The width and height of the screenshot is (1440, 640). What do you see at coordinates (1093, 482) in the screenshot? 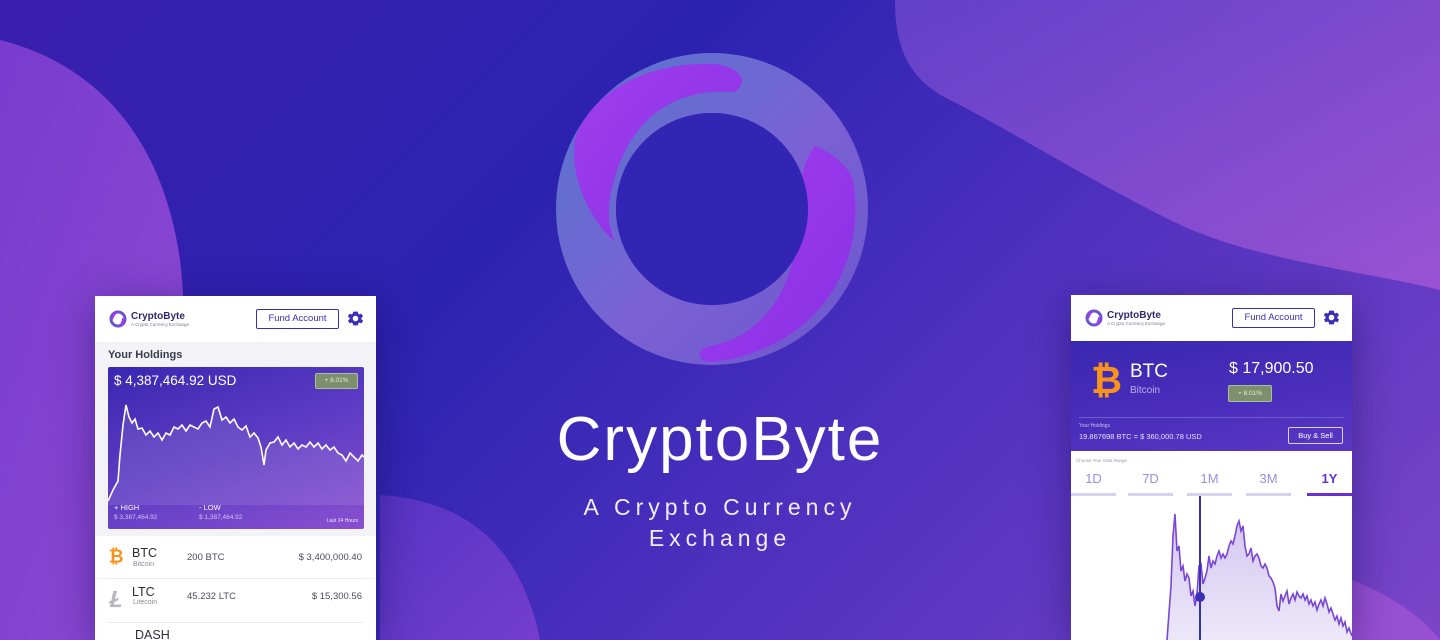
I see `tab-1d: 1D` at bounding box center [1093, 482].